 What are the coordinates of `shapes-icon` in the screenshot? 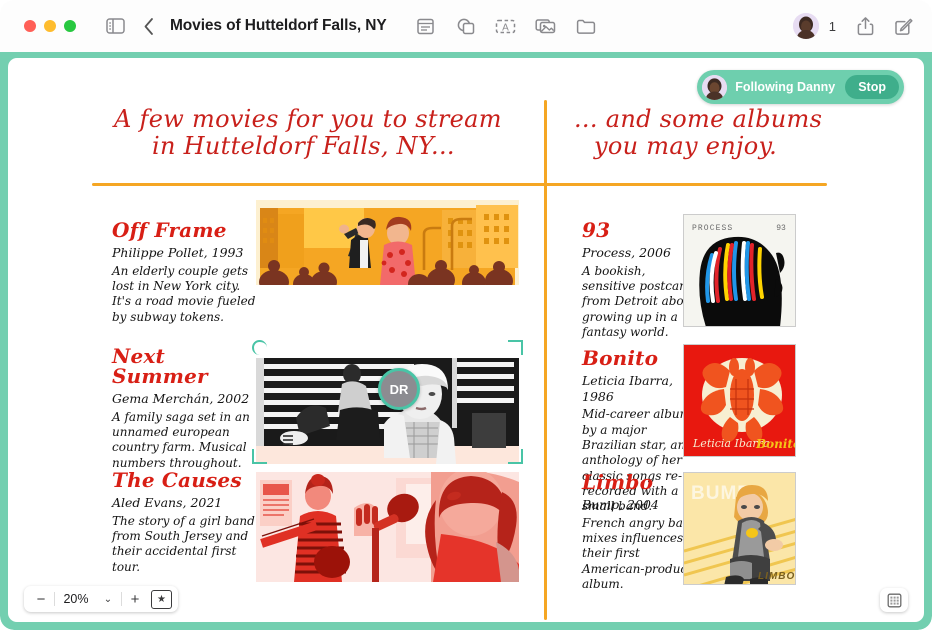 It's located at (466, 26).